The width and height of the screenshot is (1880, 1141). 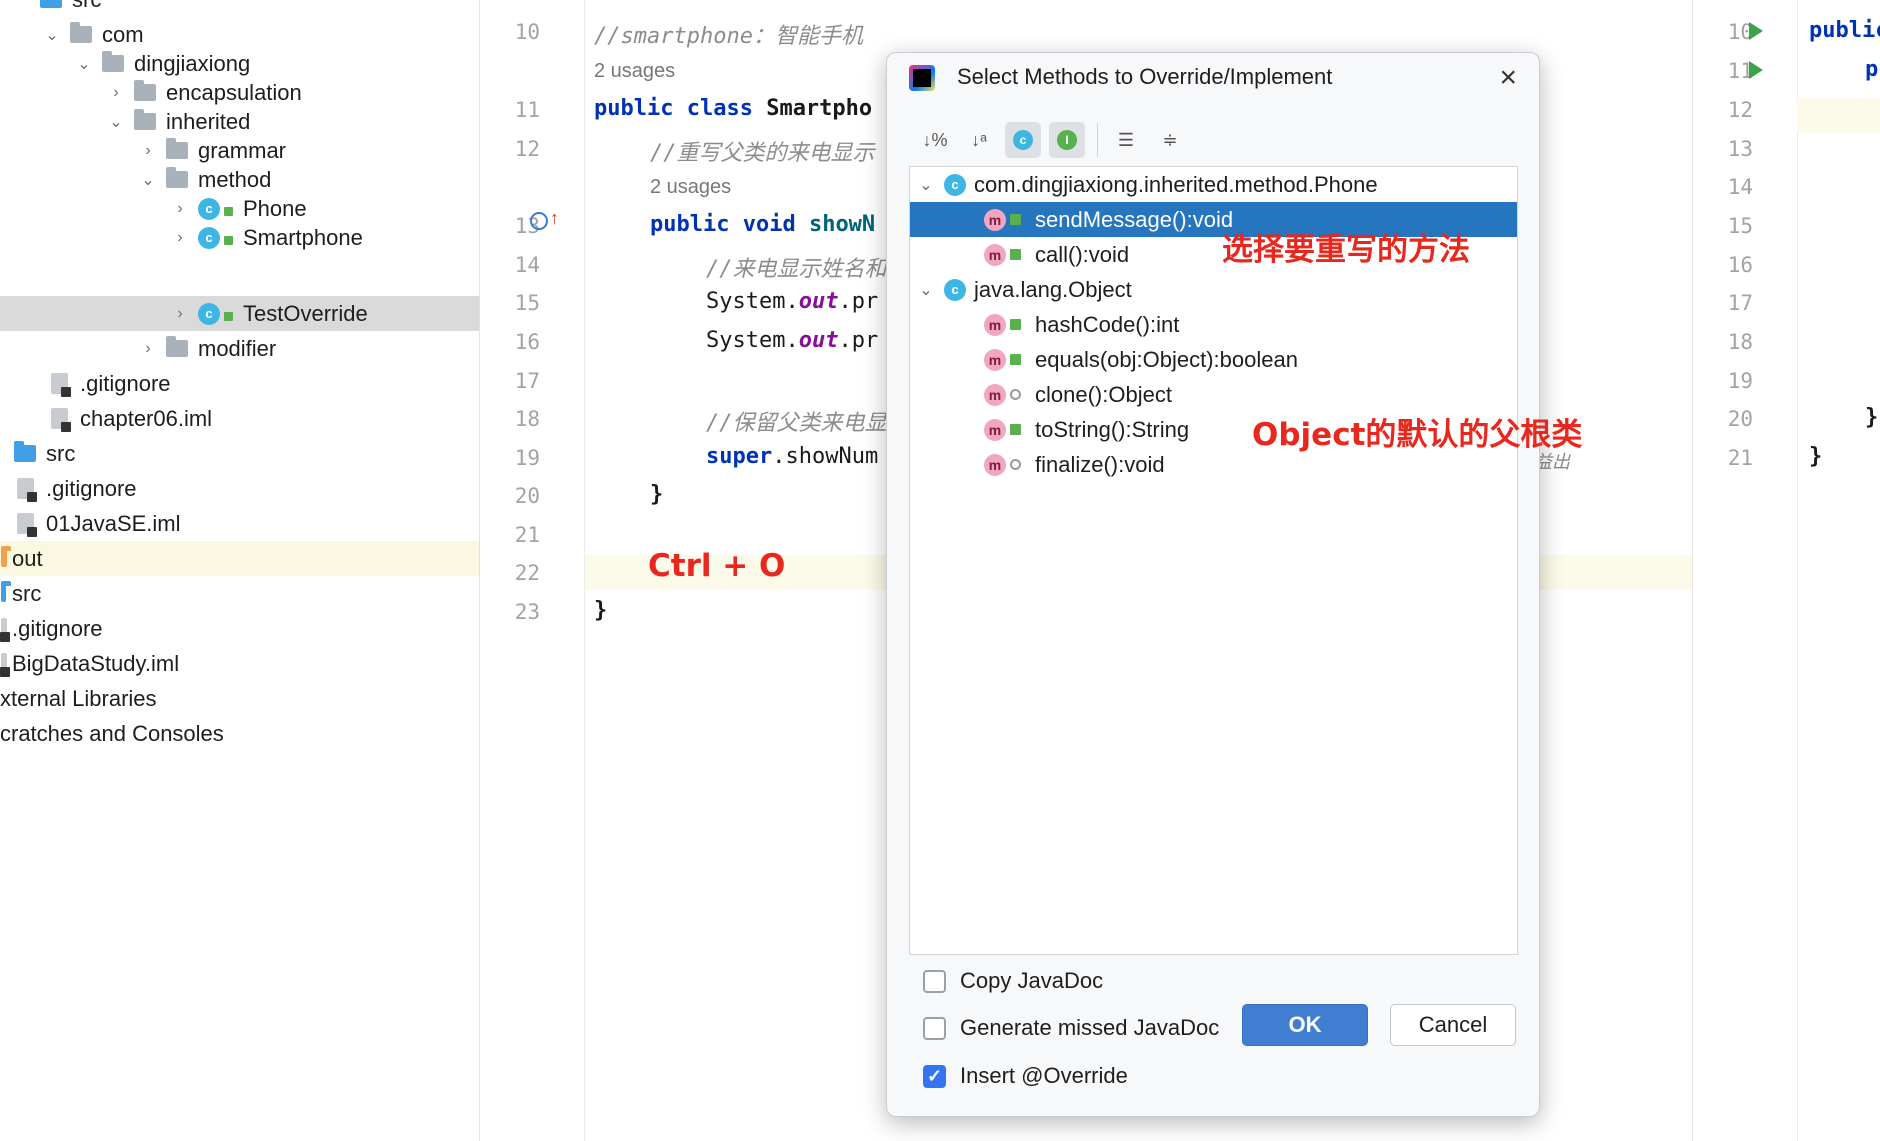 What do you see at coordinates (554, 218) in the screenshot?
I see `arrow-up-icon: ↑` at bounding box center [554, 218].